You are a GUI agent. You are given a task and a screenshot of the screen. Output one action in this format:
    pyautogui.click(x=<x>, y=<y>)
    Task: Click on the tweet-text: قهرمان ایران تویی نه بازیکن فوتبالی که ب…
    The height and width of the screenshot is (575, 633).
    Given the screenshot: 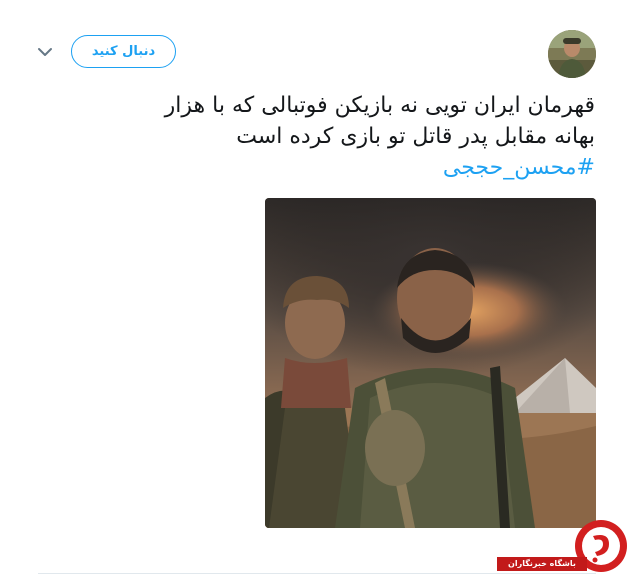 What is the action you would take?
    pyautogui.click(x=315, y=136)
    